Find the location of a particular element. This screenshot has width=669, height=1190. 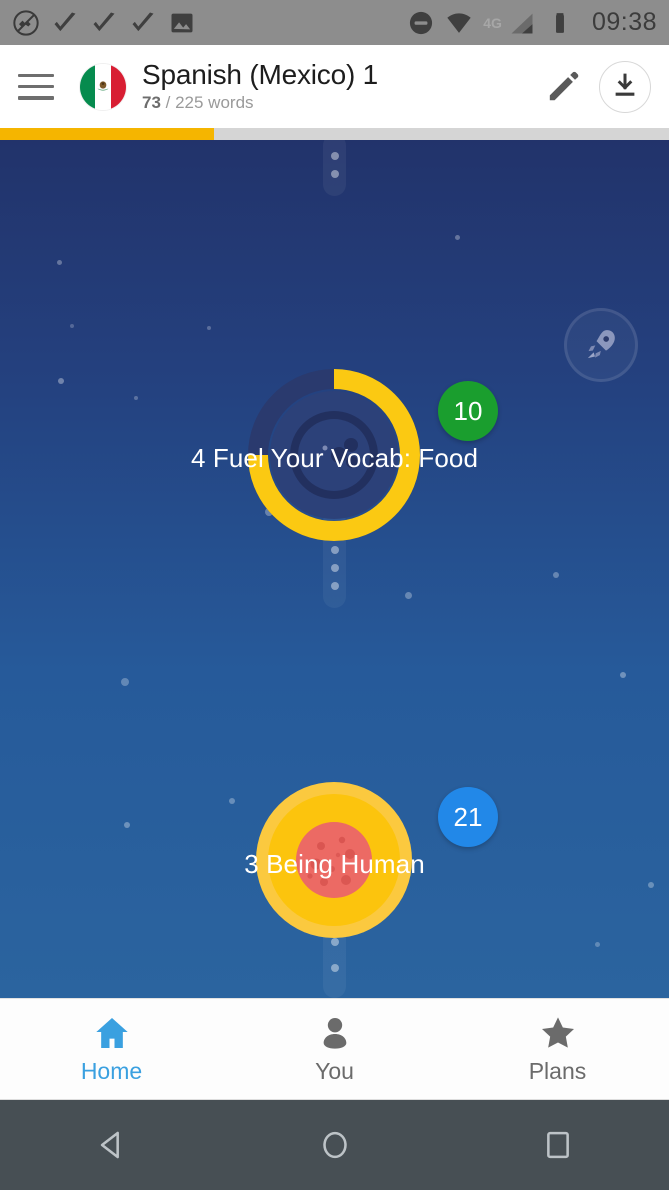

clock-label: 09:38 is located at coordinates (624, 22).